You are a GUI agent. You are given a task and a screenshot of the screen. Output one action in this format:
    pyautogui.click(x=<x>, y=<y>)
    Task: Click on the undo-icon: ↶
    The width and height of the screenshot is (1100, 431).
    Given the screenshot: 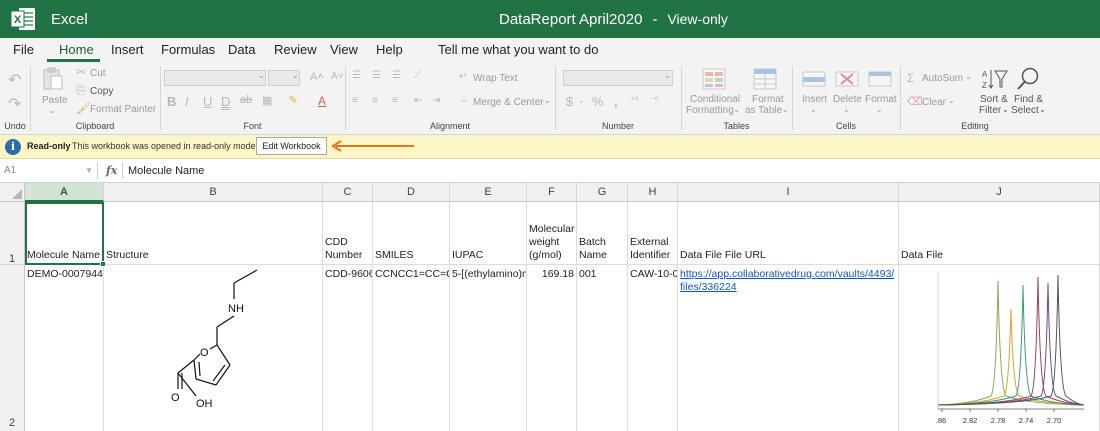 What is the action you would take?
    pyautogui.click(x=14, y=80)
    